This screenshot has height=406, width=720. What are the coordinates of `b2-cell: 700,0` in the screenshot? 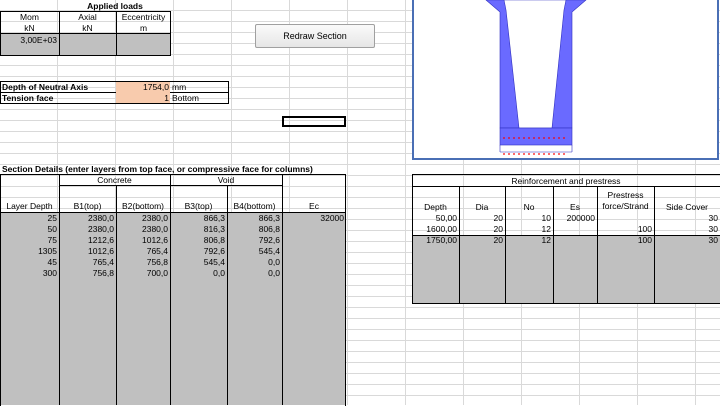 It's located at (142, 273).